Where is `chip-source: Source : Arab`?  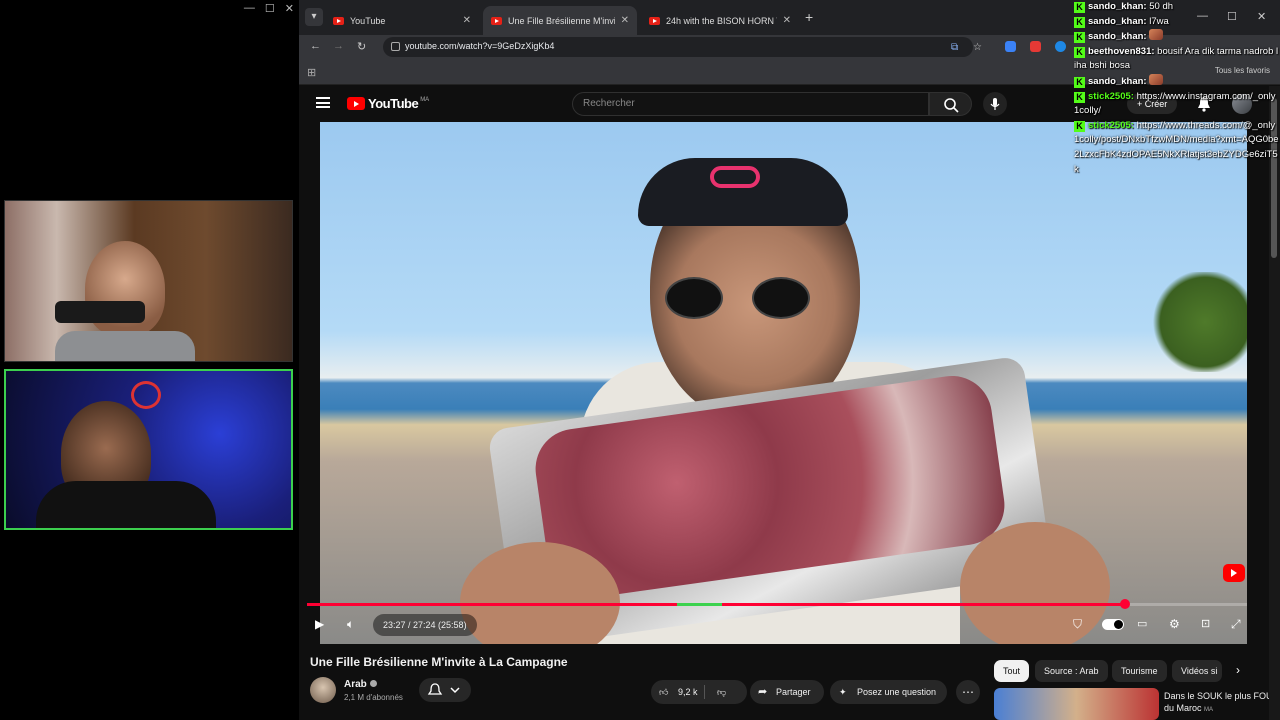 chip-source: Source : Arab is located at coordinates (1071, 671).